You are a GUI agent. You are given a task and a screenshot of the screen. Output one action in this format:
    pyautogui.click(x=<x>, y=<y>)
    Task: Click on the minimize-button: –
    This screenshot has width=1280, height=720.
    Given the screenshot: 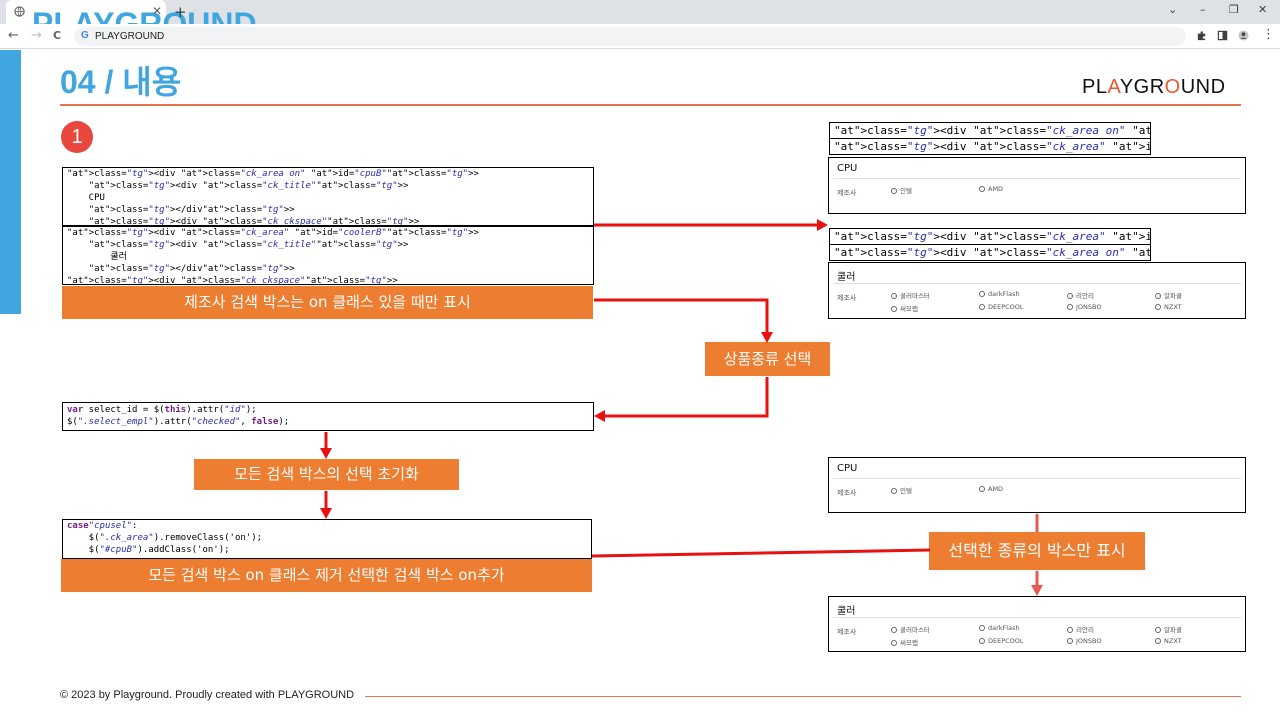 What is the action you would take?
    pyautogui.click(x=1203, y=9)
    